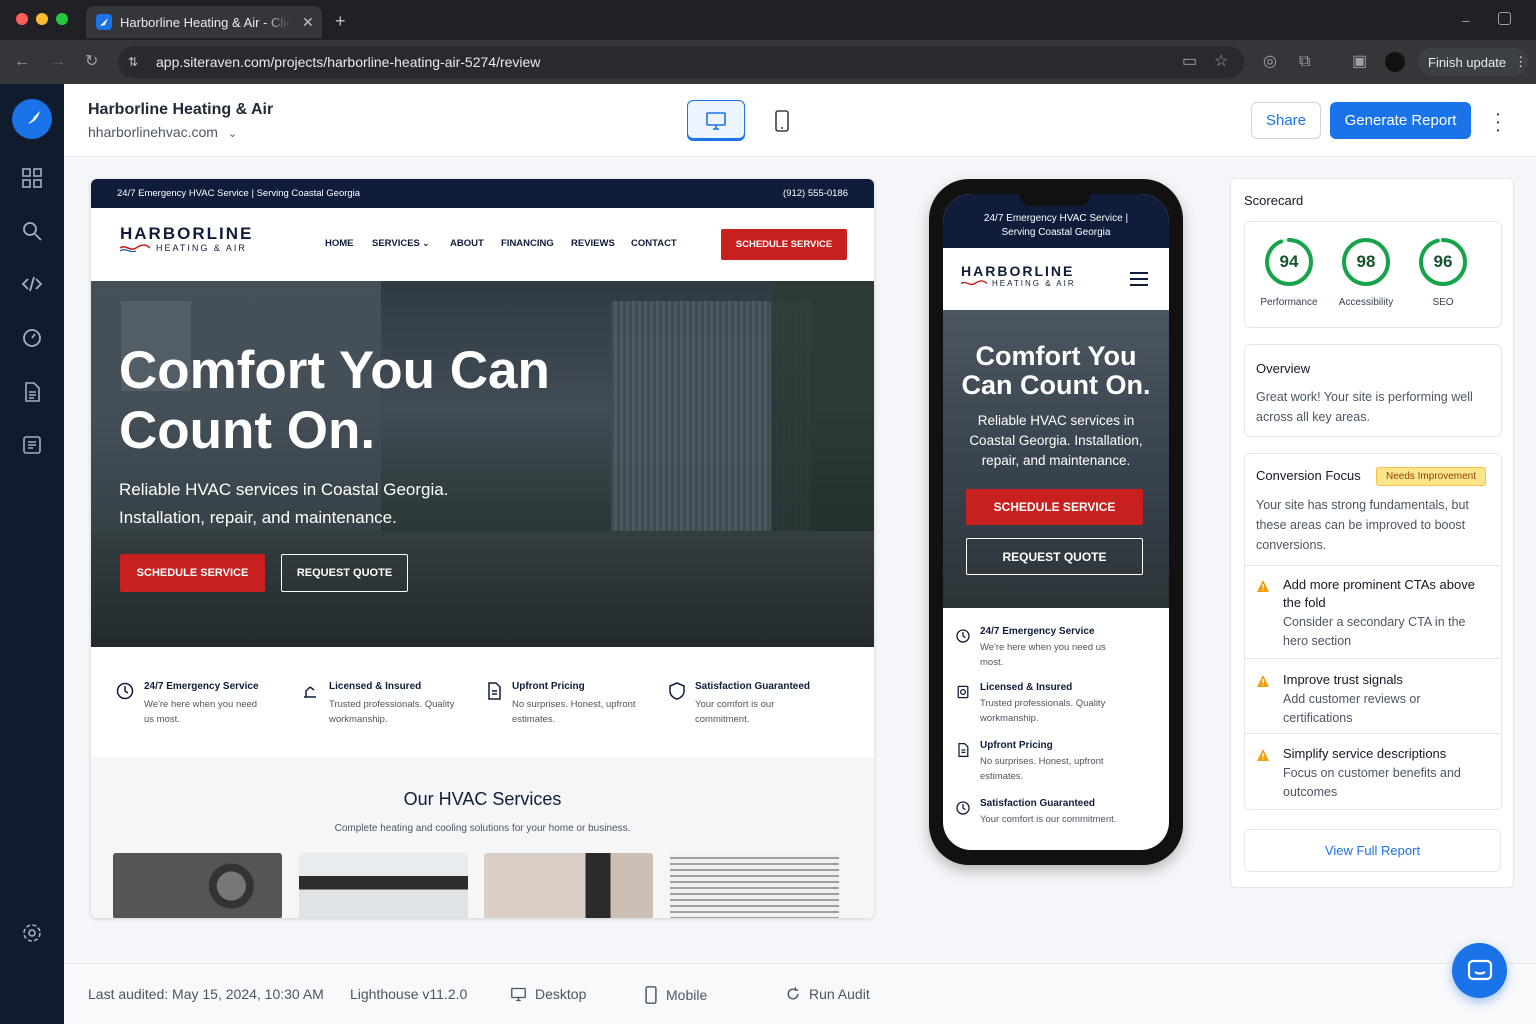 This screenshot has height=1024, width=1536. What do you see at coordinates (162, 132) in the screenshot?
I see `domain-dropdown: hharborlinehvac.com ⌄` at bounding box center [162, 132].